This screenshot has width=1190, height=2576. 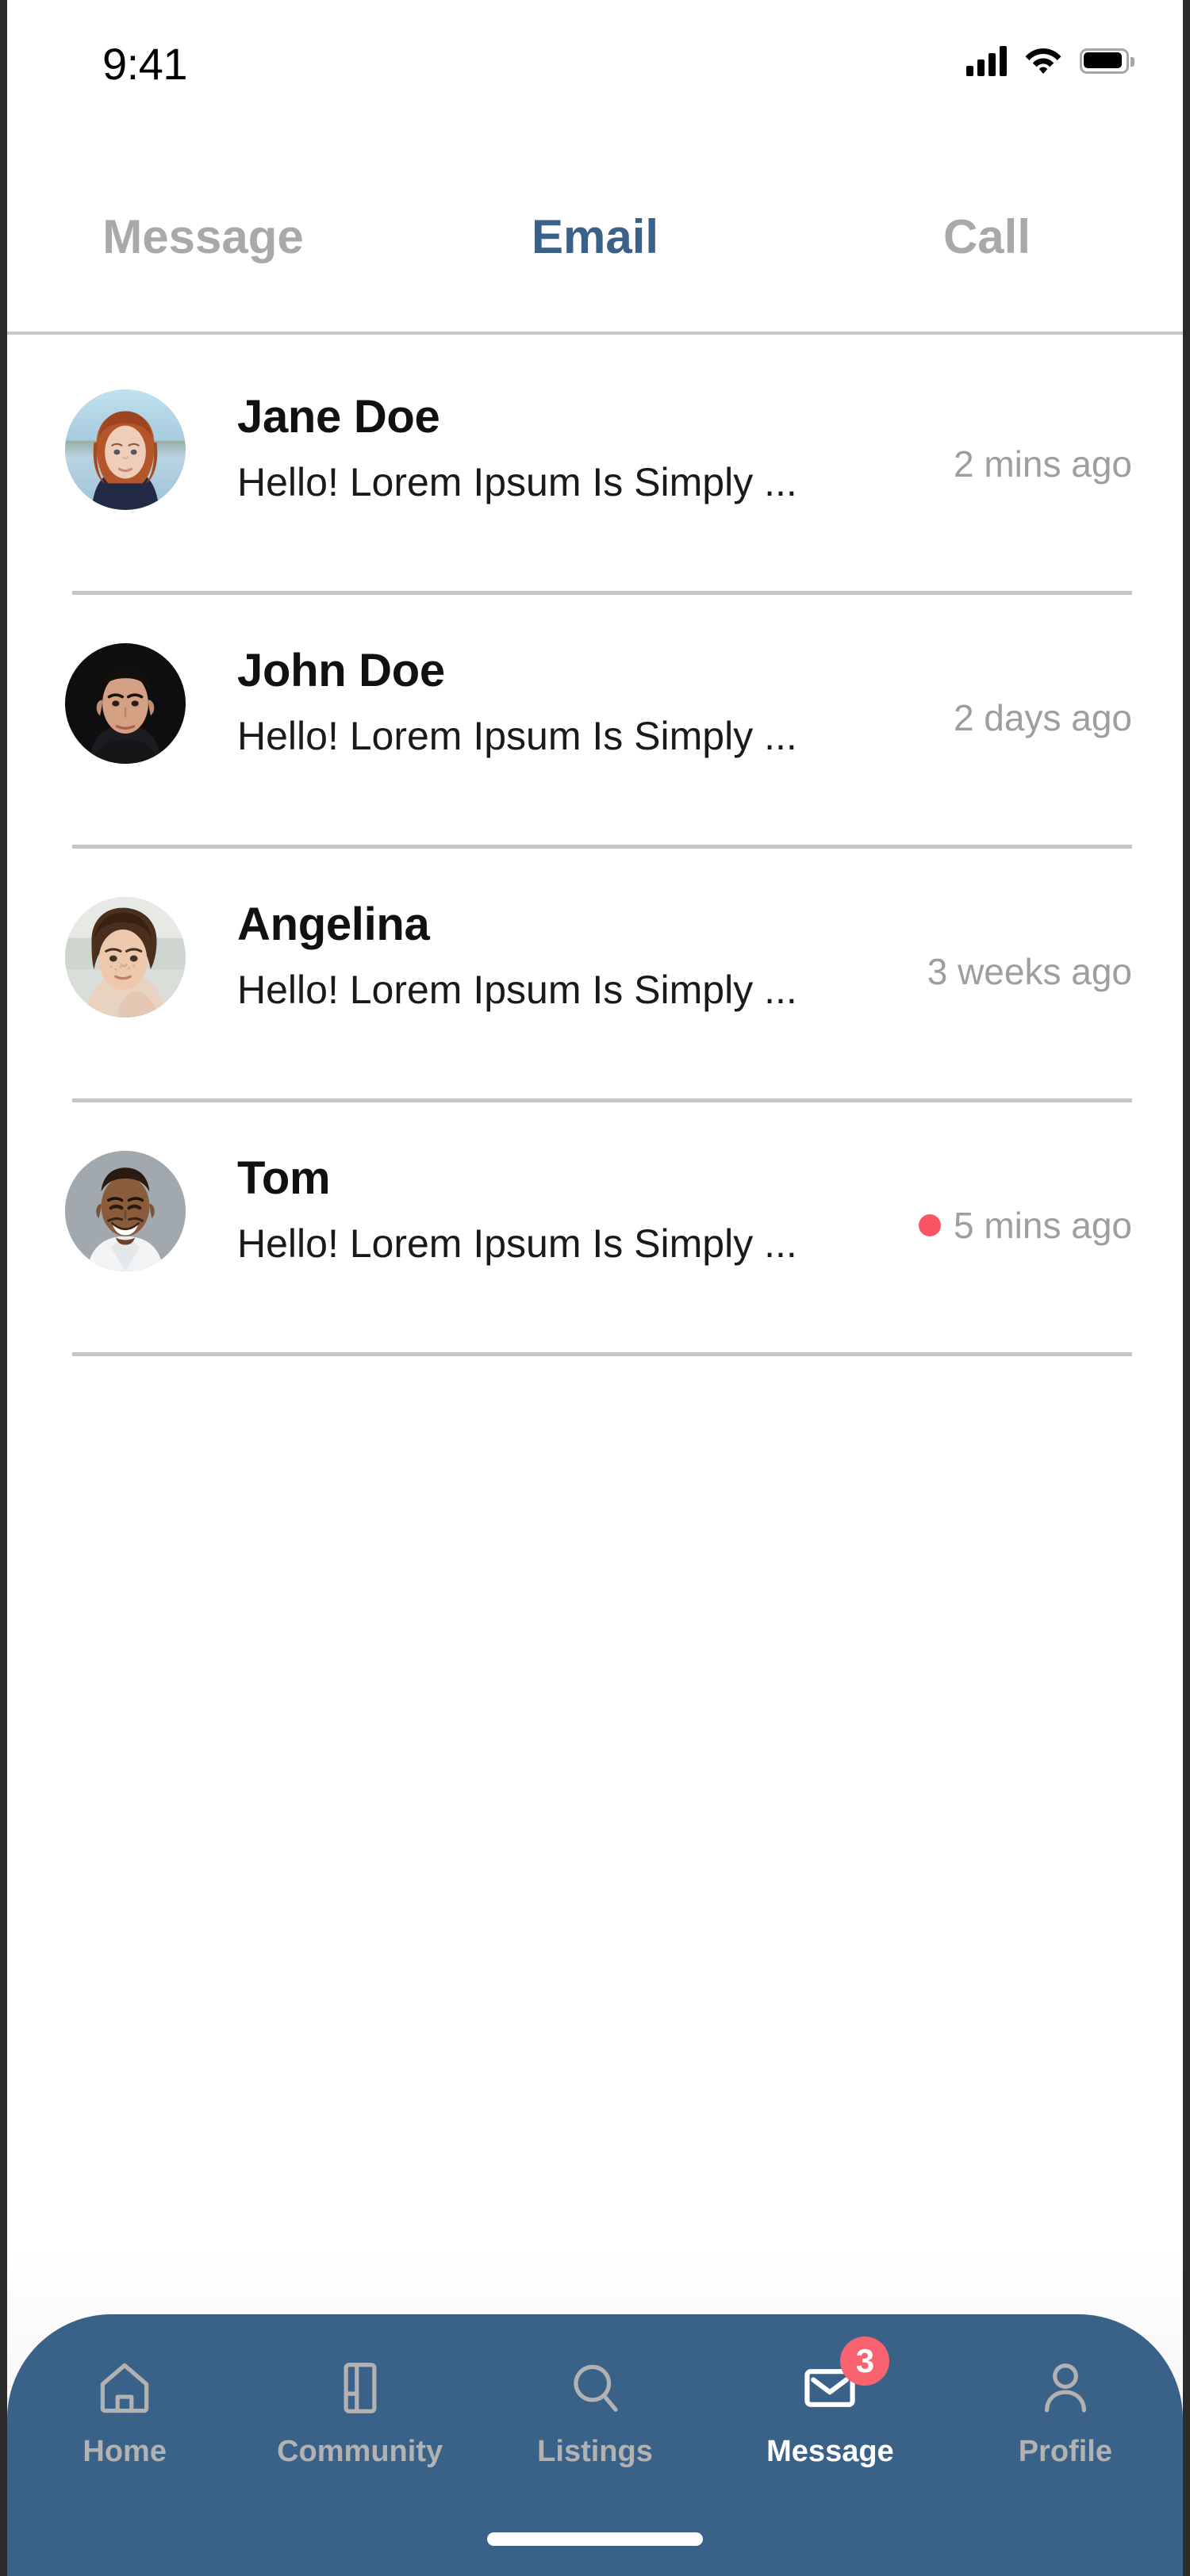 I want to click on nav-item-community-label: Community, so click(x=360, y=2452).